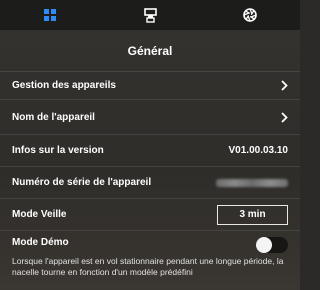  I want to click on tab-general, so click(50, 15).